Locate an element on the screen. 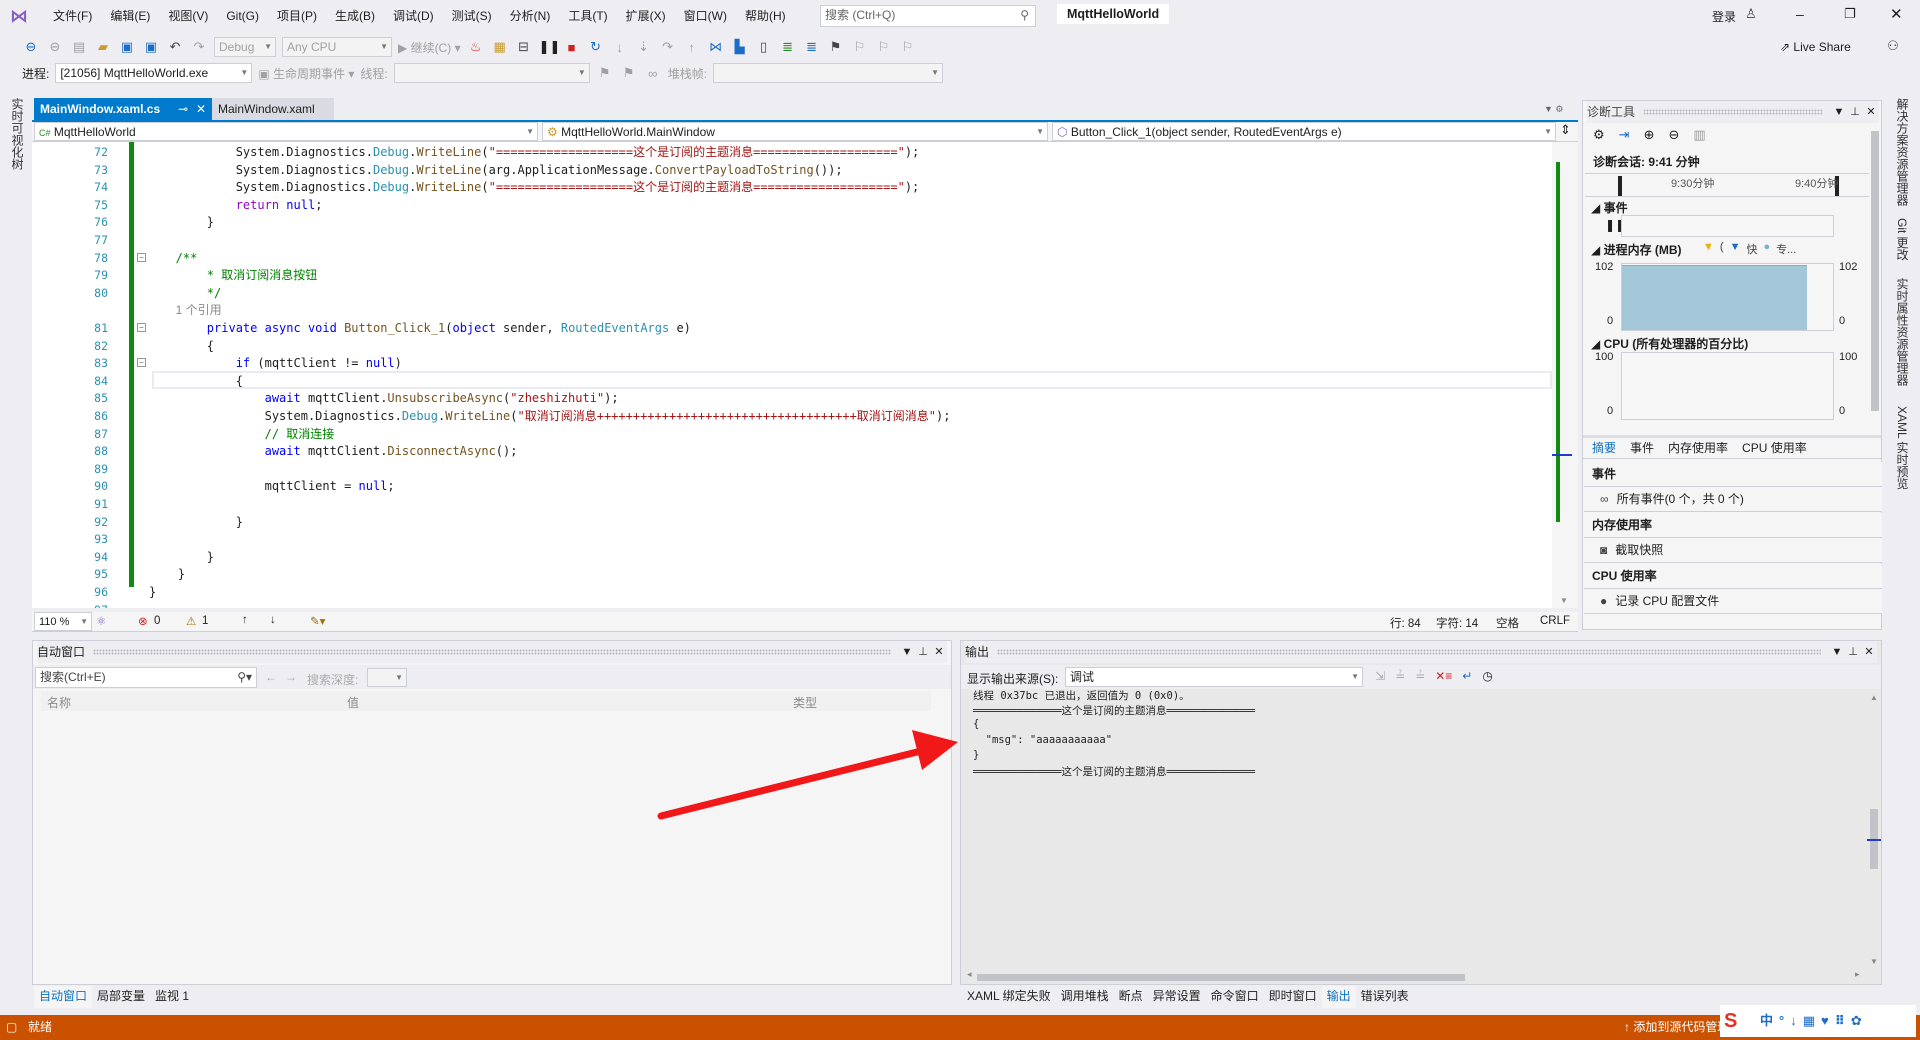 The width and height of the screenshot is (1920, 1040). layout-icon: ⊟ is located at coordinates (524, 47).